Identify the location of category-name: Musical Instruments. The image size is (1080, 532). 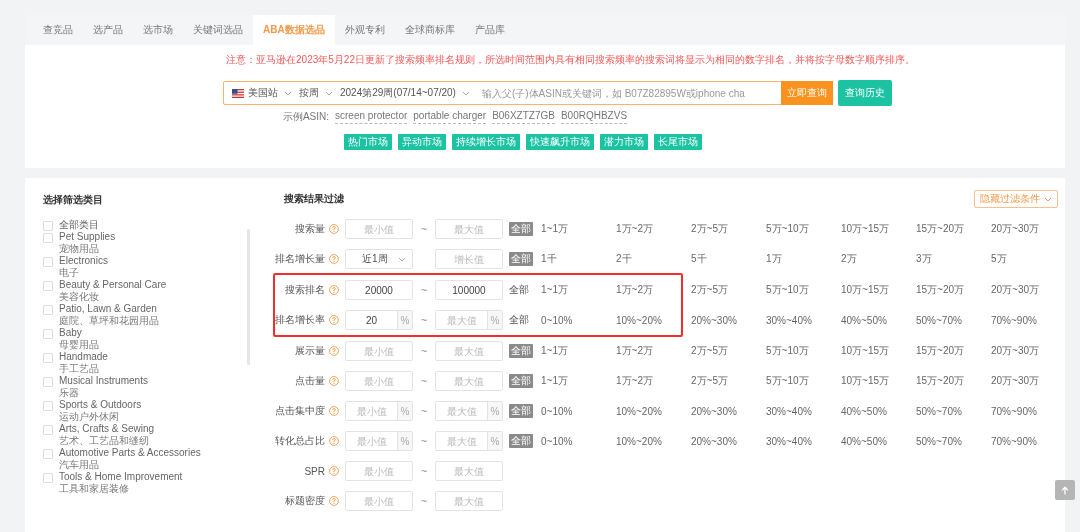
(103, 381).